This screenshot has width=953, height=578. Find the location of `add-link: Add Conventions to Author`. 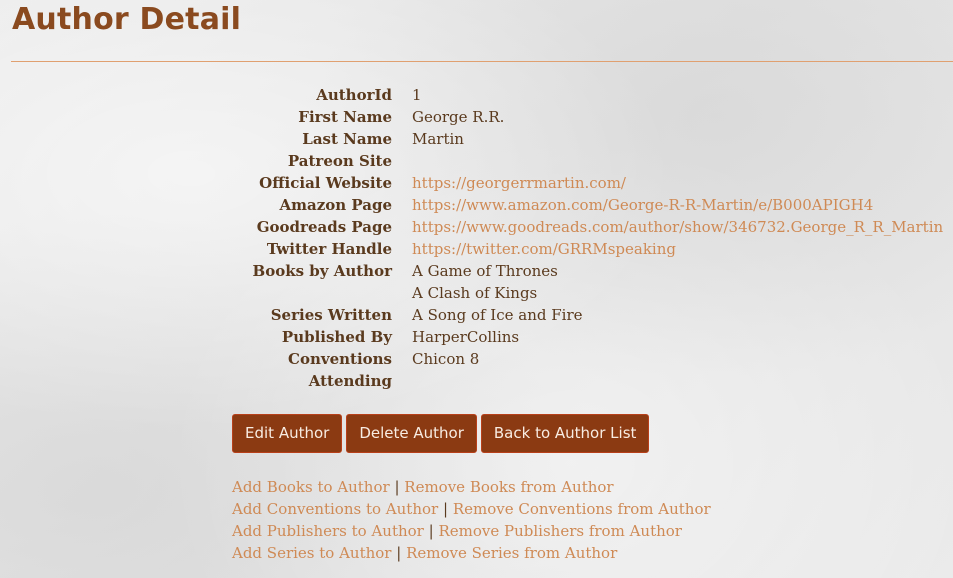

add-link: Add Conventions to Author is located at coordinates (335, 509).